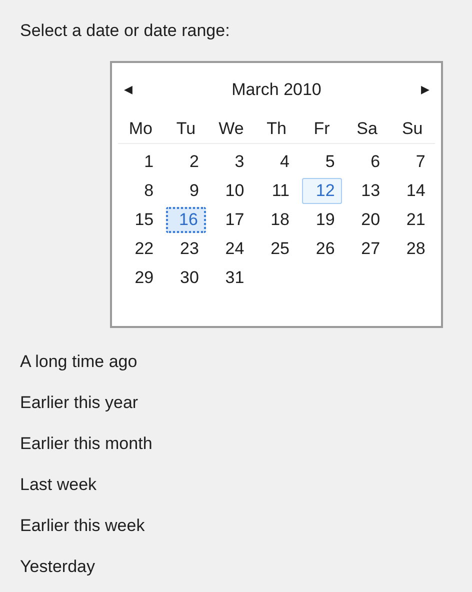  I want to click on weekday-label: Mo, so click(140, 129).